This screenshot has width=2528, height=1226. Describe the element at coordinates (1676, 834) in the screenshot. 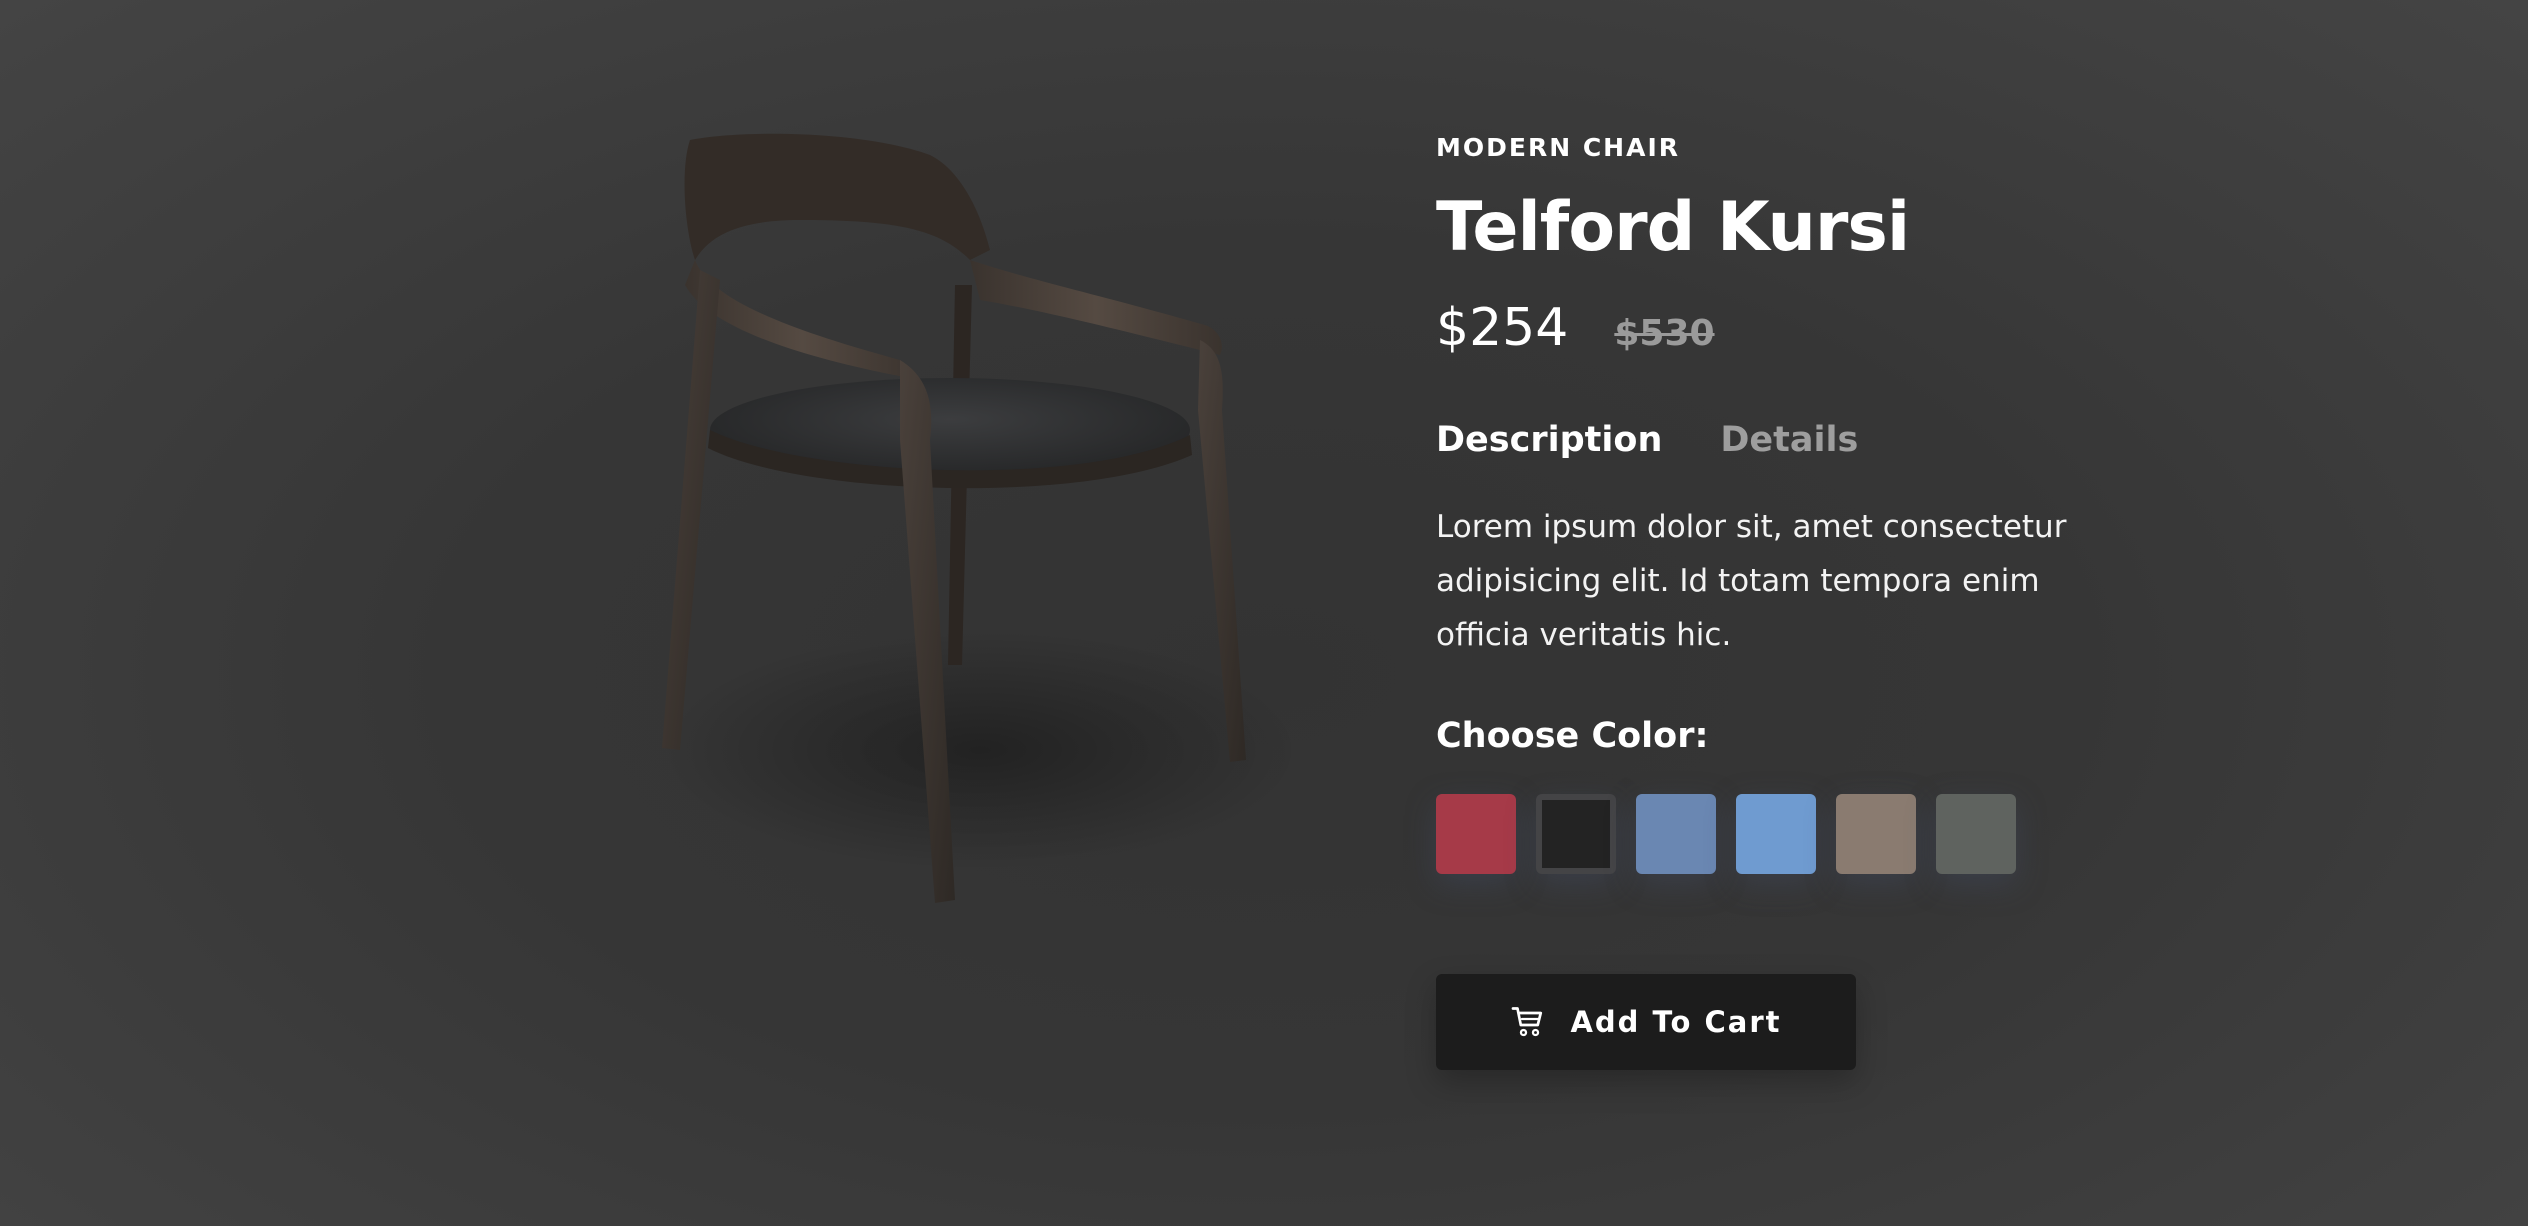

I see `color-swatch-denim-blue` at that location.